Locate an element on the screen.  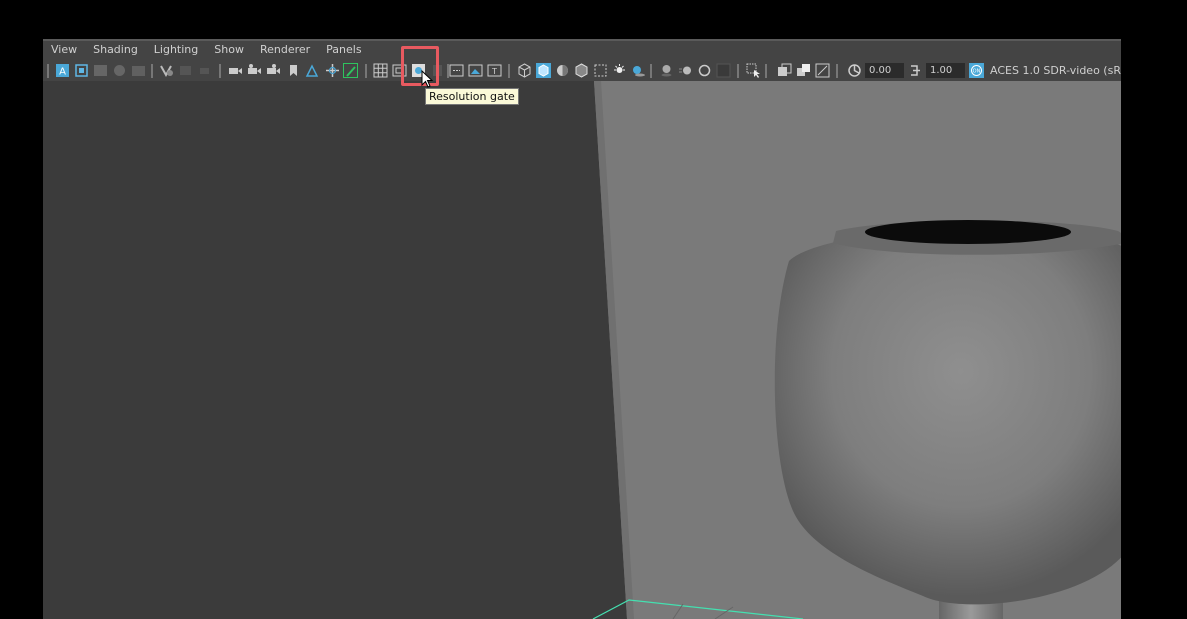
multisample-aa-icon is located at coordinates (704, 70).